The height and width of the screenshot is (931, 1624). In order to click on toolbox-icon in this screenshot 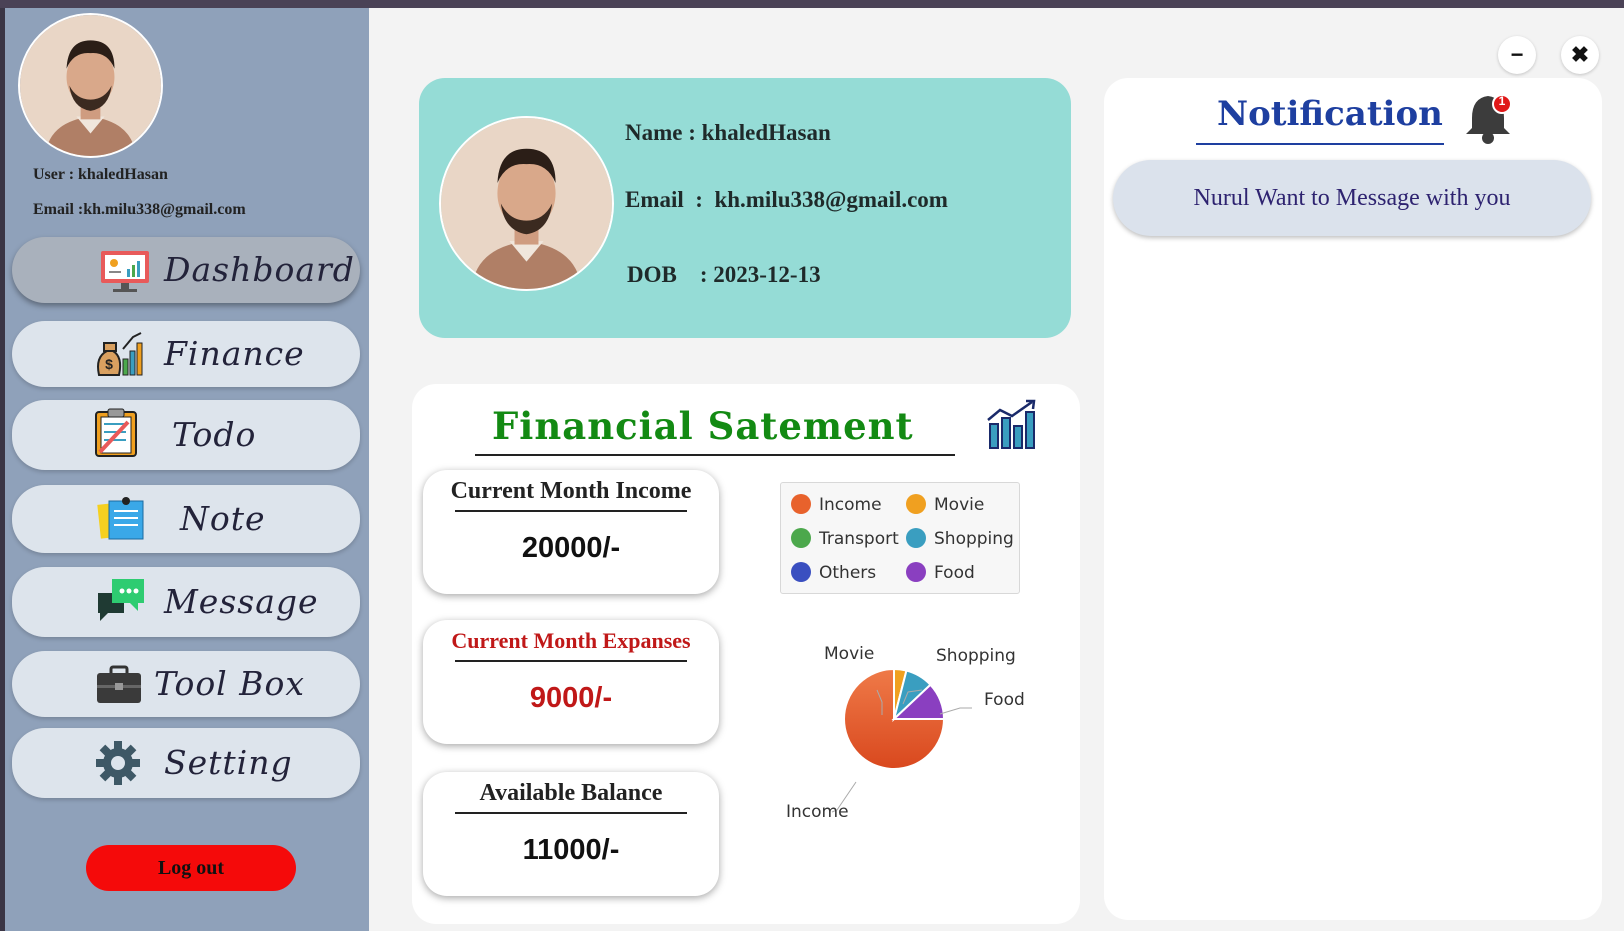, I will do `click(119, 684)`.